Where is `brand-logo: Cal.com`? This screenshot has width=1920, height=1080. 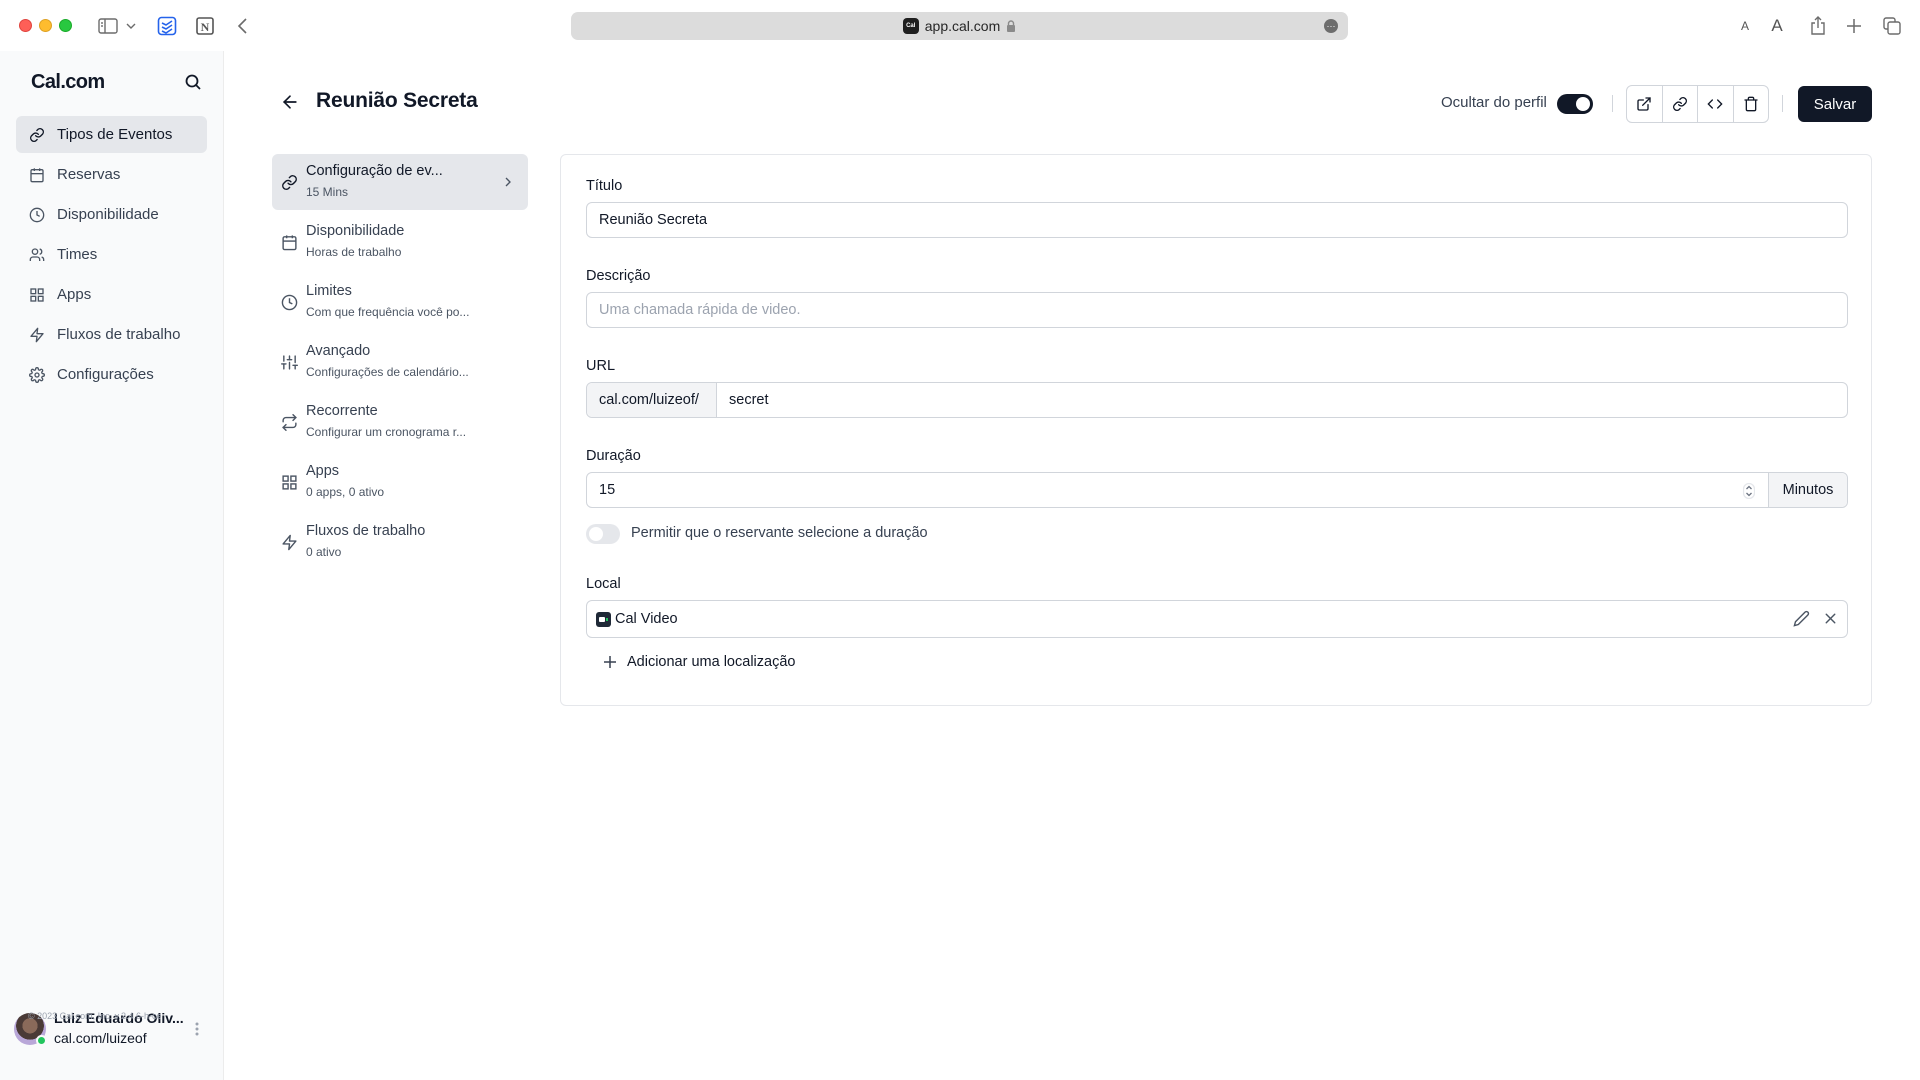
brand-logo: Cal.com is located at coordinates (68, 82).